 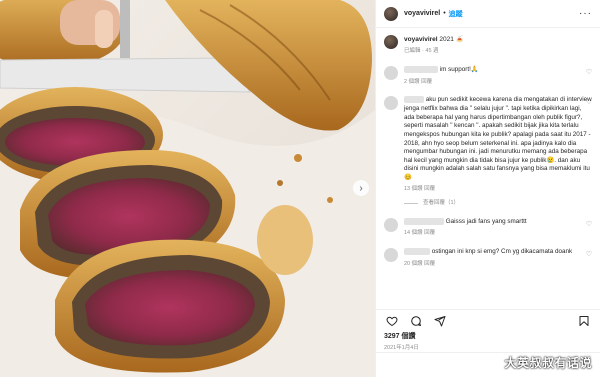 I want to click on caption: voyavivirel 2021 🍝 已編輯 · 45 週, so click(x=488, y=45).